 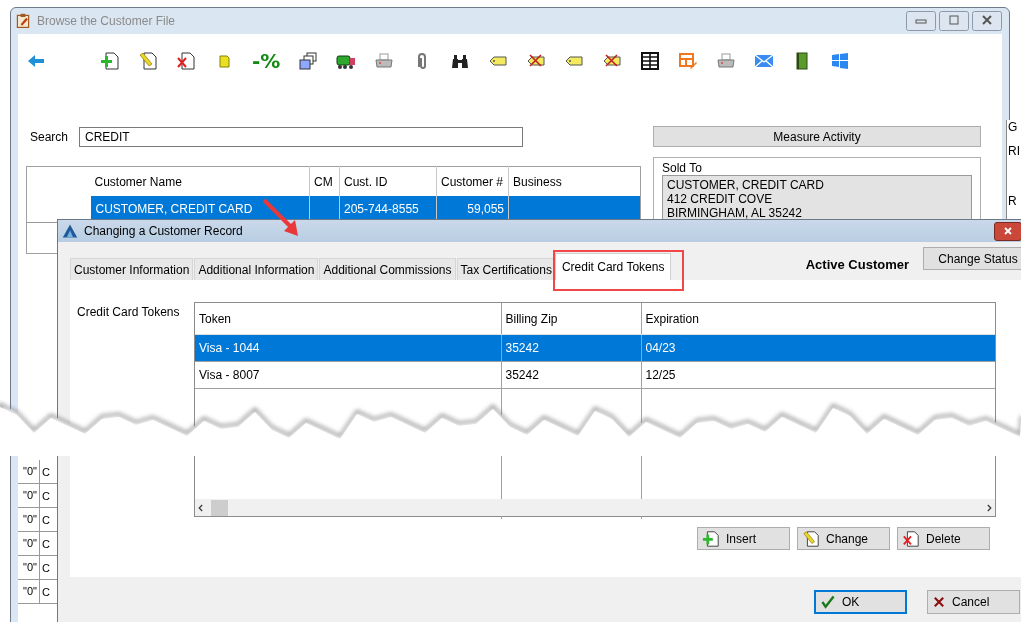 What do you see at coordinates (857, 264) in the screenshot?
I see `status-label: Active Customer` at bounding box center [857, 264].